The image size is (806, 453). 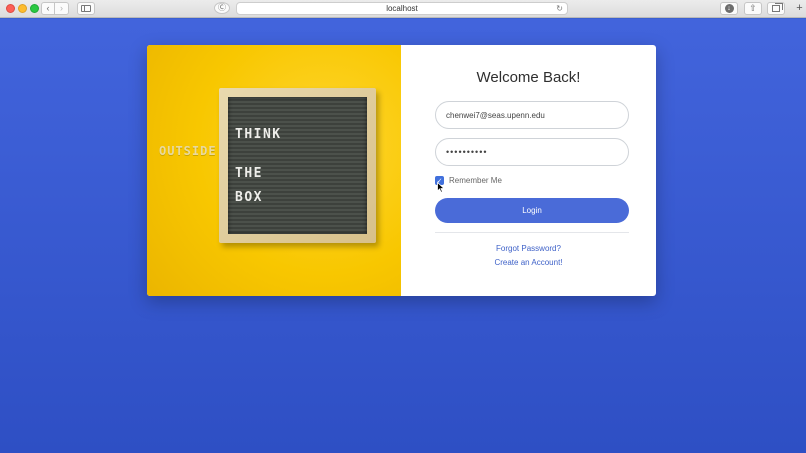 I want to click on forward-button: ›, so click(x=62, y=8).